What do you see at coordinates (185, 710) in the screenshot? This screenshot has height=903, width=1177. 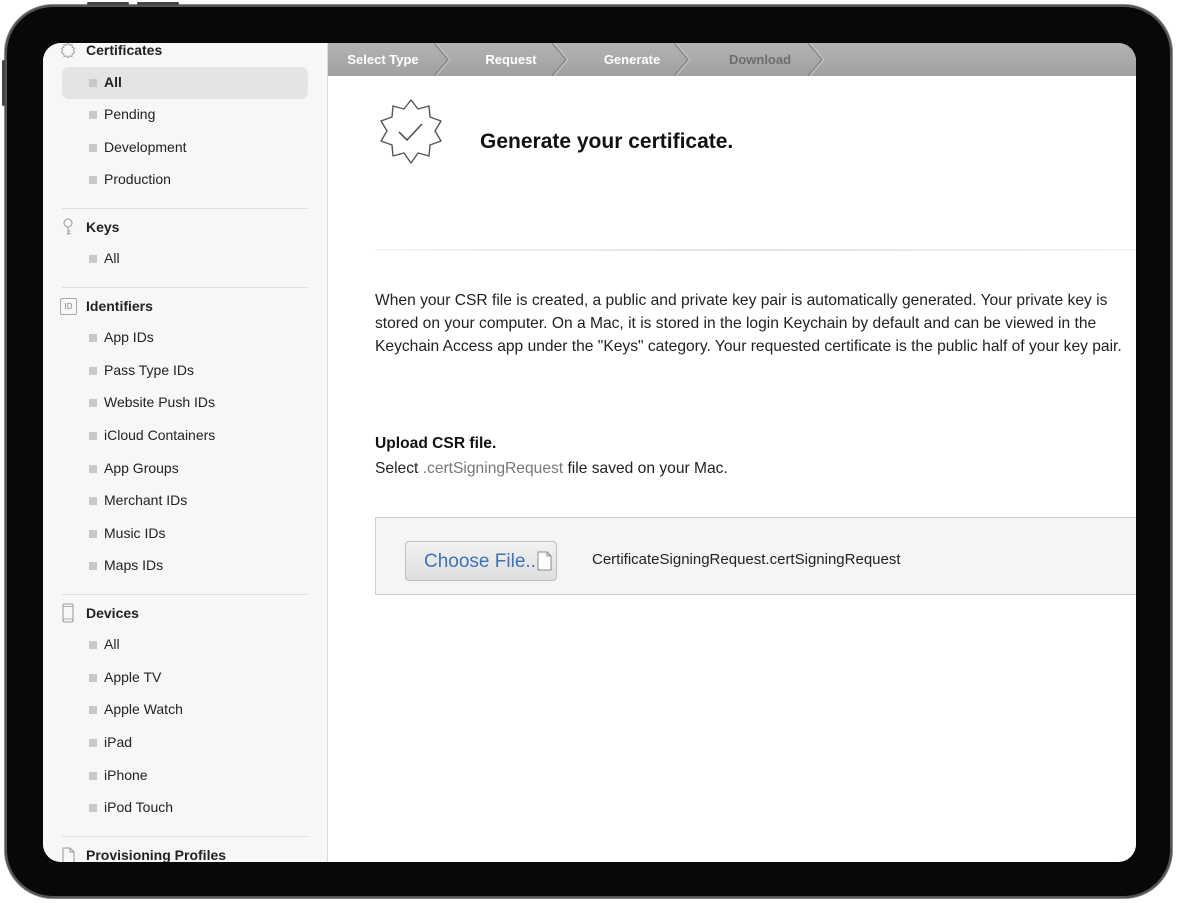 I see `sidebar-item-apple-watch: Apple Watch` at bounding box center [185, 710].